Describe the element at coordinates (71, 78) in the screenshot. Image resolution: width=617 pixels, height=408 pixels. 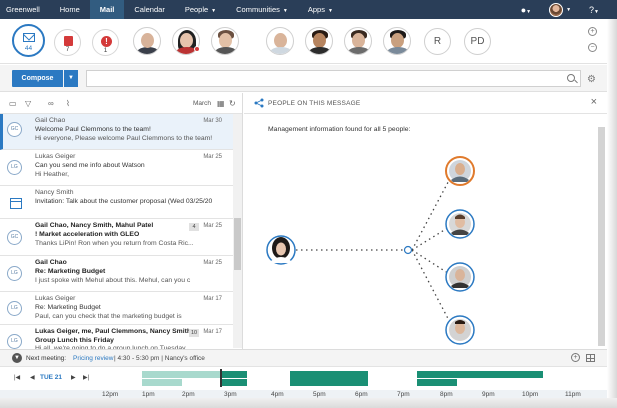
I see `compose-dropdown-button: ▼` at that location.